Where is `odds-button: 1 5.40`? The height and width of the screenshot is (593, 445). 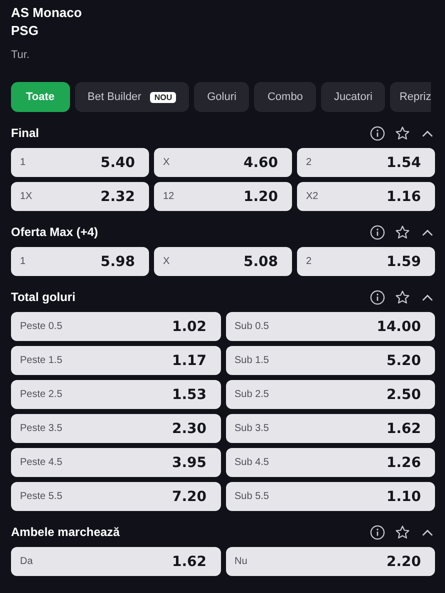
odds-button: 1 5.40 is located at coordinates (80, 162).